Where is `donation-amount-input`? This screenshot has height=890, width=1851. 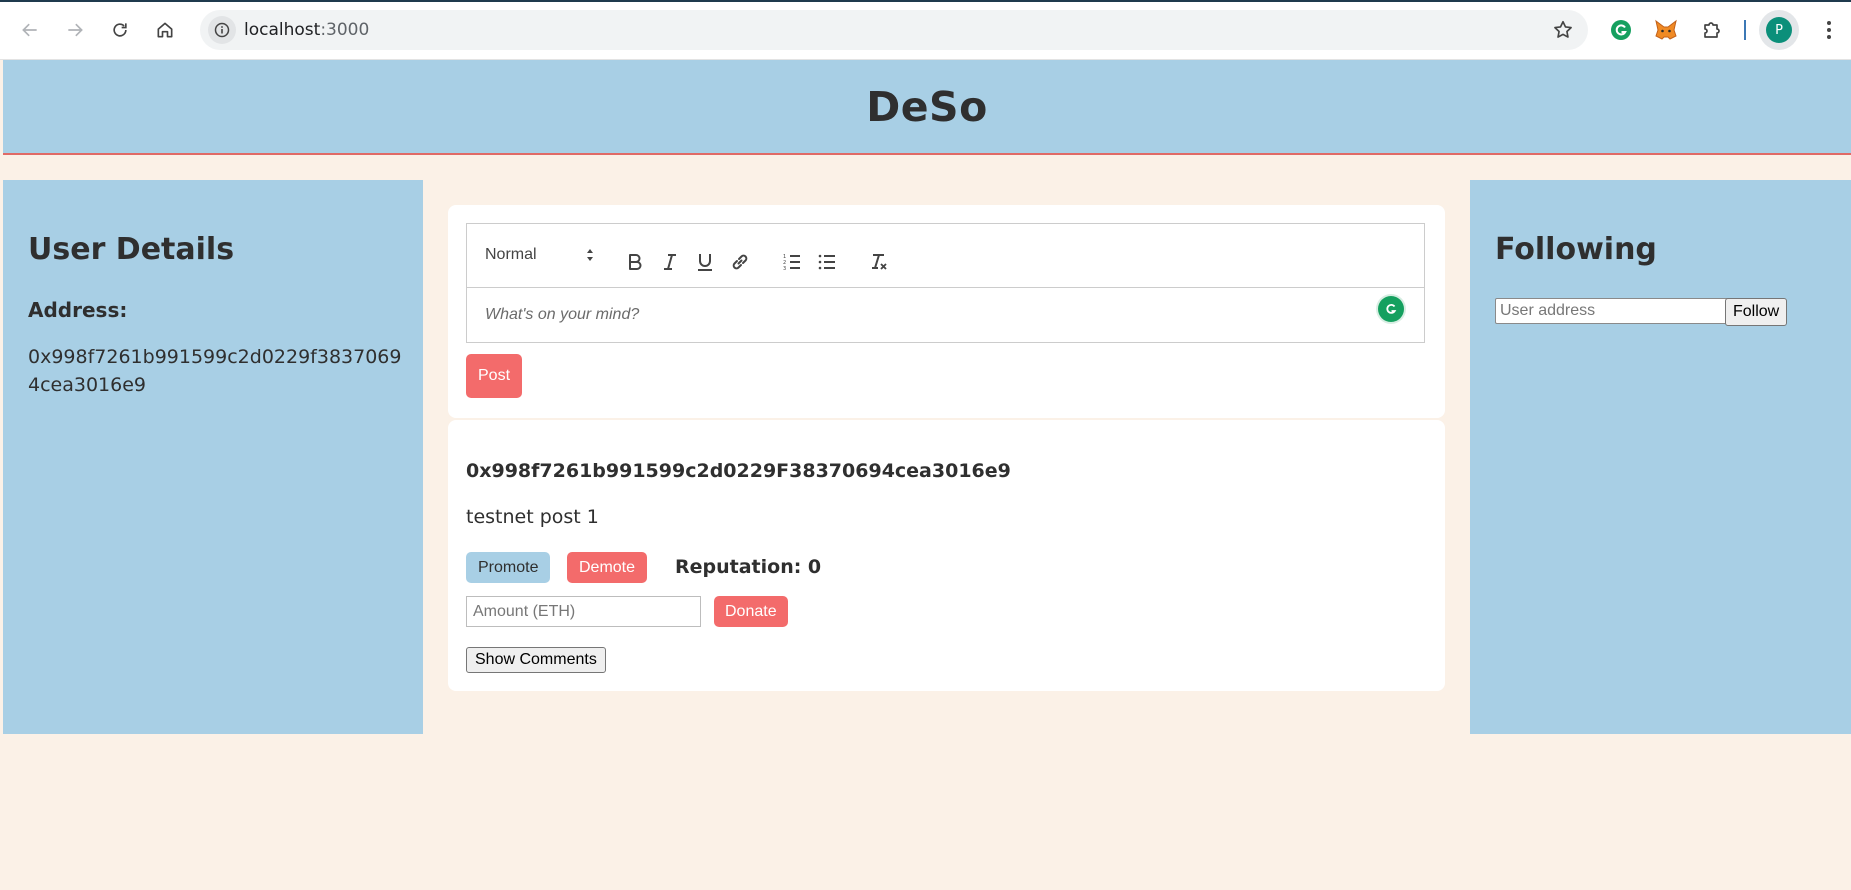 donation-amount-input is located at coordinates (583, 611).